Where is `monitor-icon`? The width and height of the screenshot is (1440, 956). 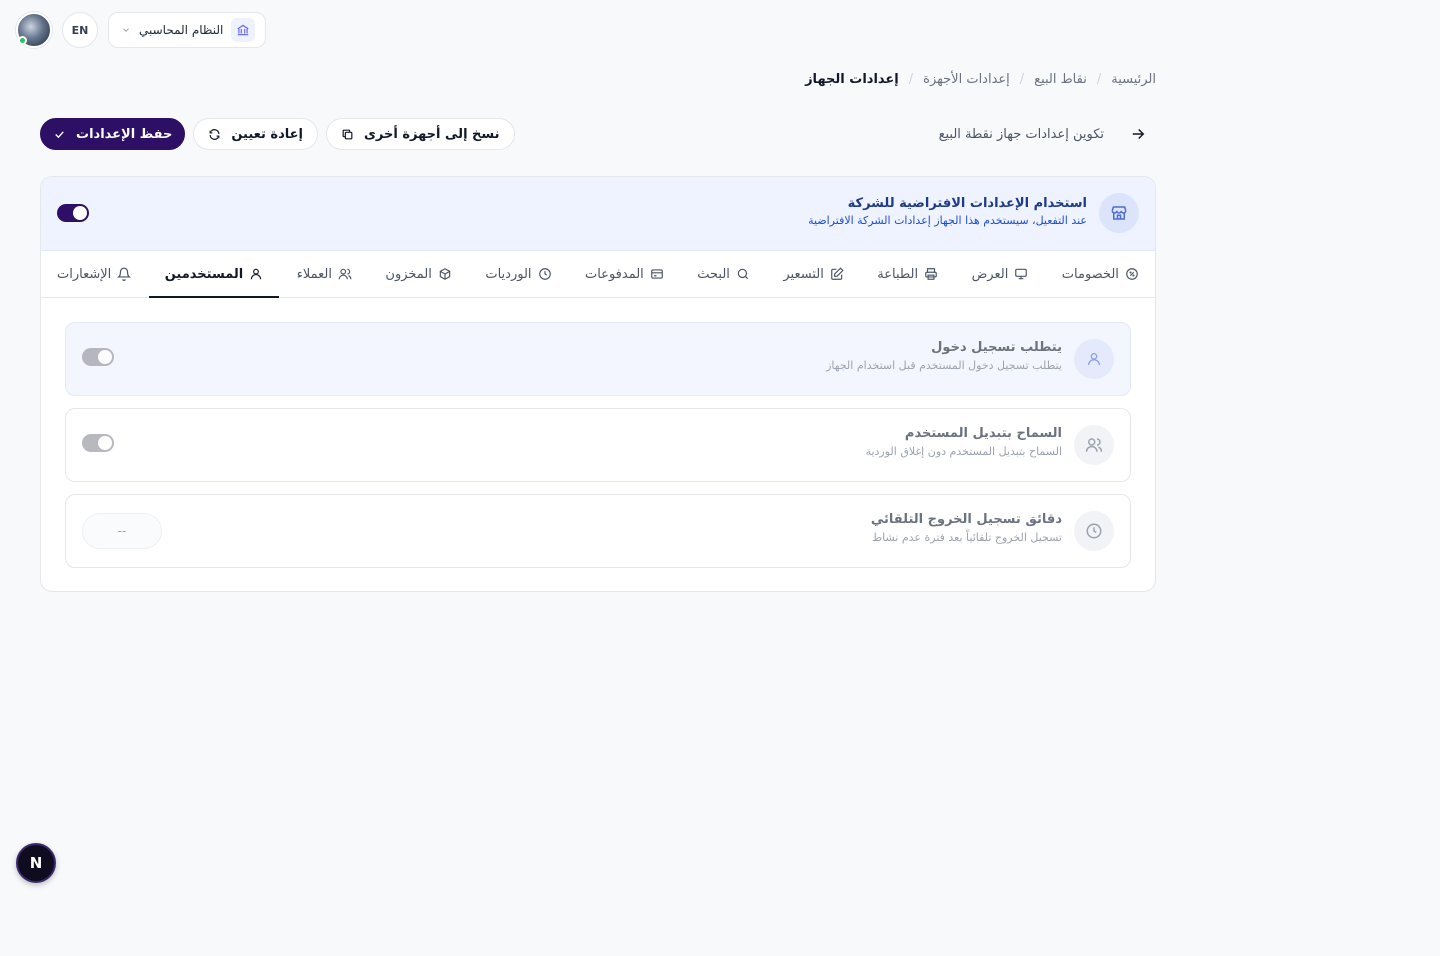 monitor-icon is located at coordinates (1021, 274).